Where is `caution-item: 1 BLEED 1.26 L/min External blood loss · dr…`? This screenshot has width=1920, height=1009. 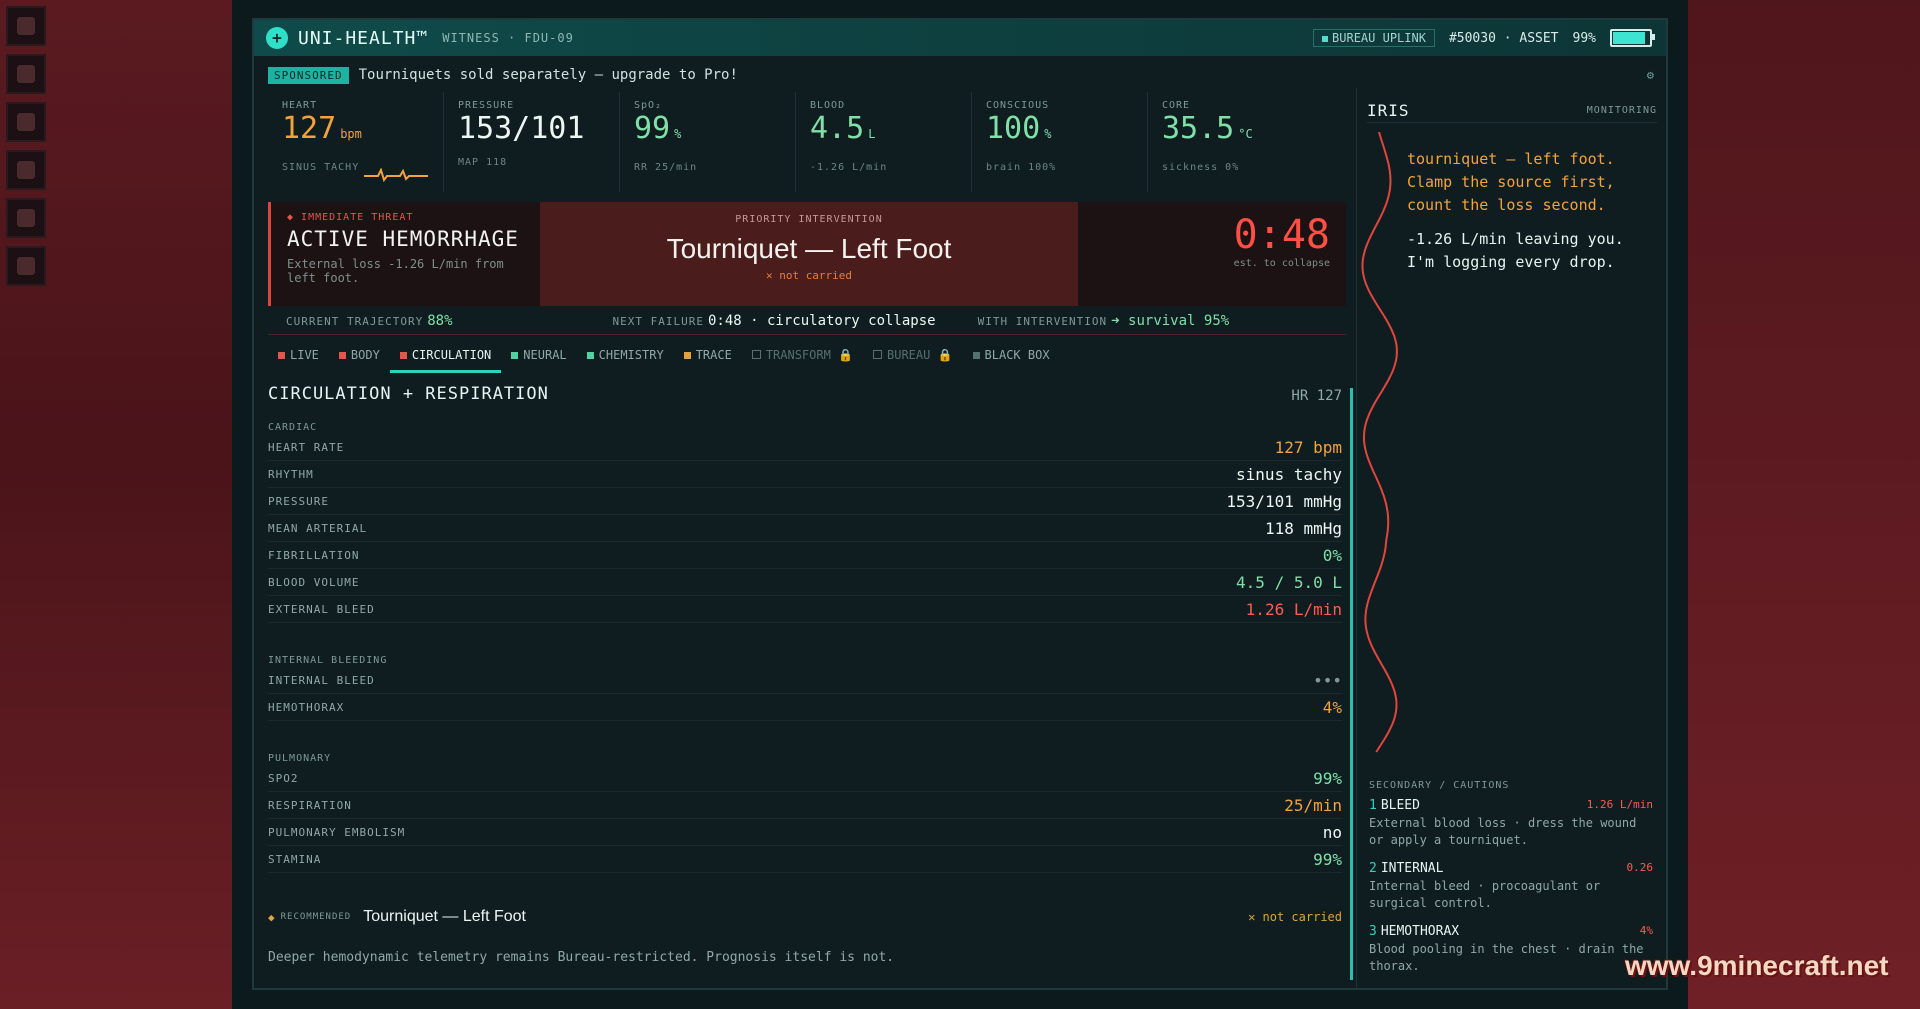 caution-item: 1 BLEED 1.26 L/min External blood loss · dr… is located at coordinates (1511, 823).